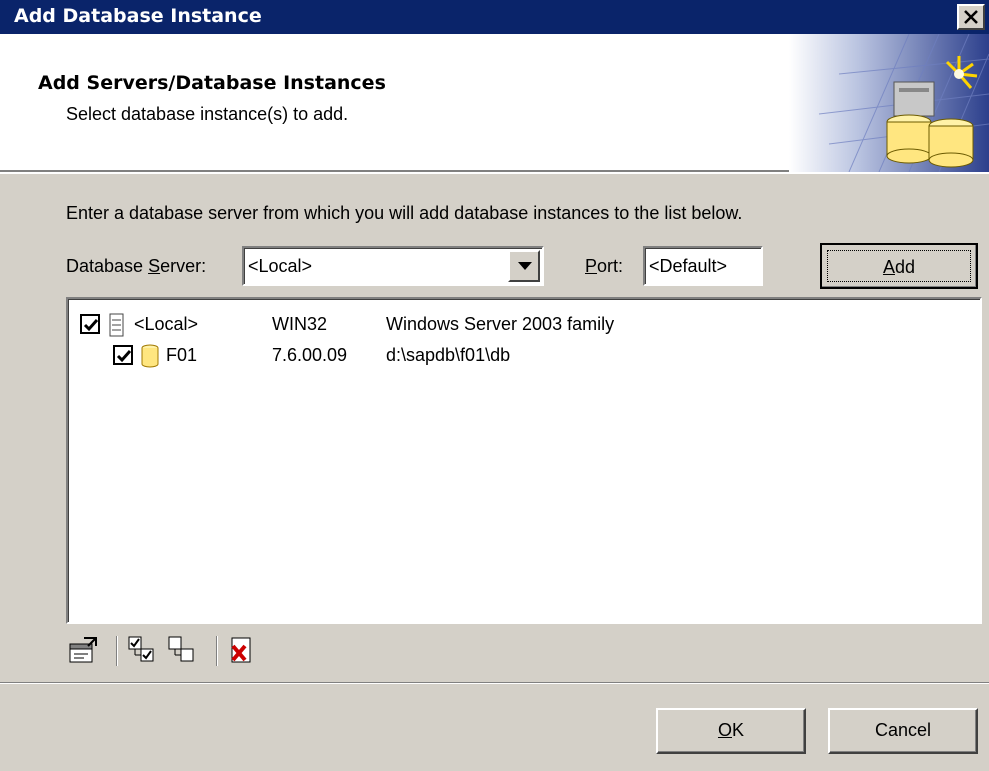 The height and width of the screenshot is (771, 989). What do you see at coordinates (610, 266) in the screenshot?
I see `label-text: ort:` at bounding box center [610, 266].